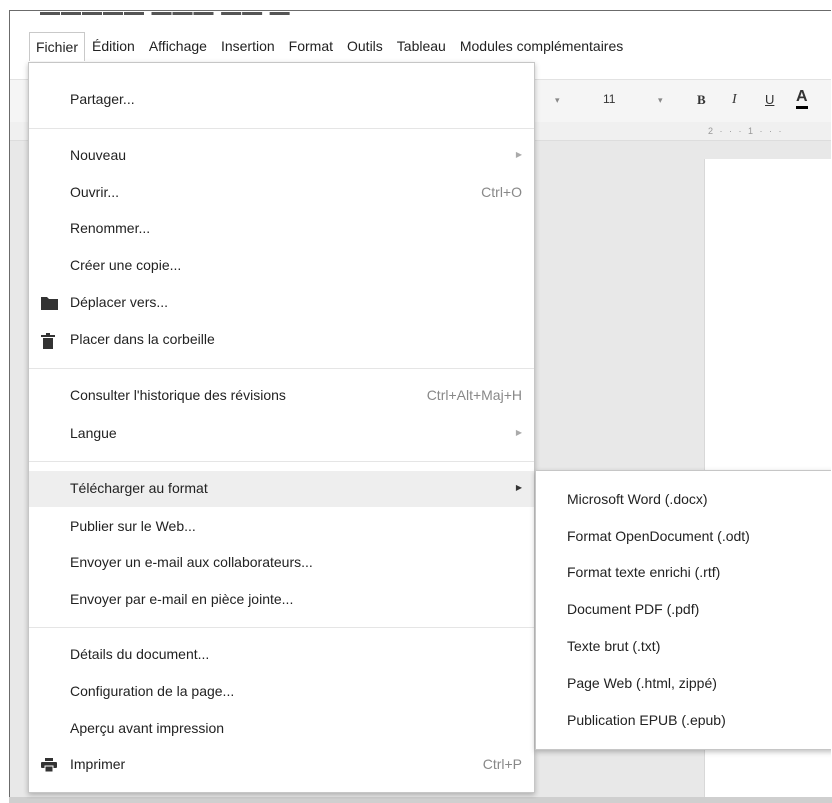 The image size is (832, 803). I want to click on menu-item-print: Imprimer Ctrl+P, so click(281, 765).